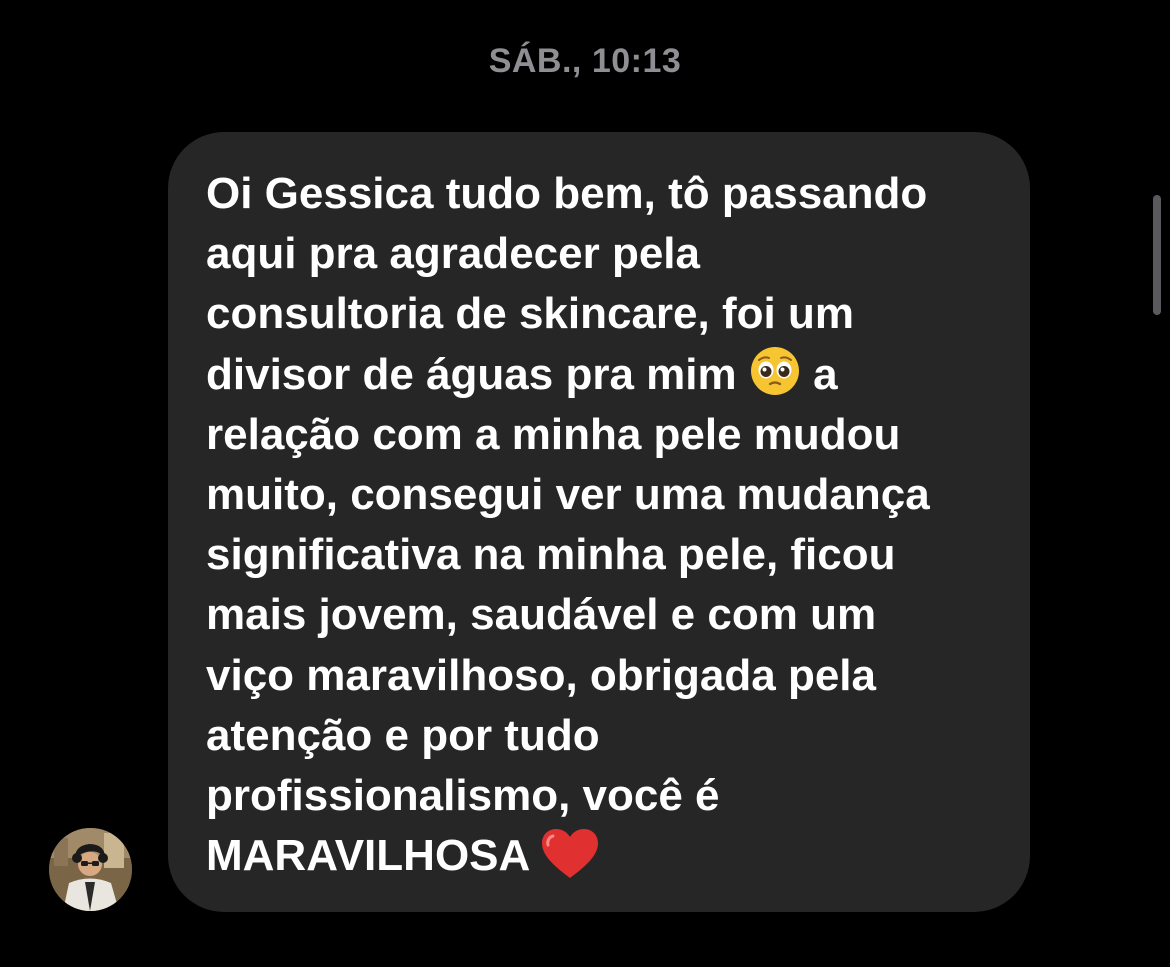 The height and width of the screenshot is (967, 1170). I want to click on message-line-12: MARAVILHOSA, so click(367, 856).